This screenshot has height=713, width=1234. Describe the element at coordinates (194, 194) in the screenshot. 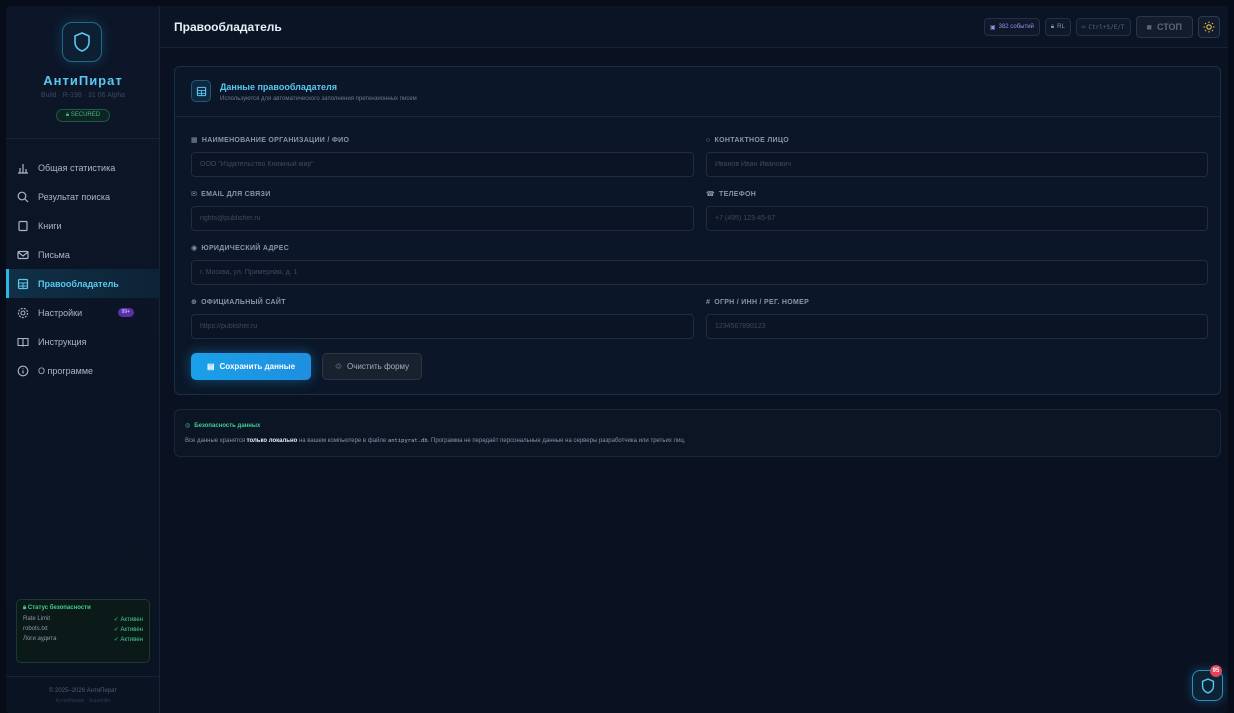

I see `mail-icon: ✉` at that location.